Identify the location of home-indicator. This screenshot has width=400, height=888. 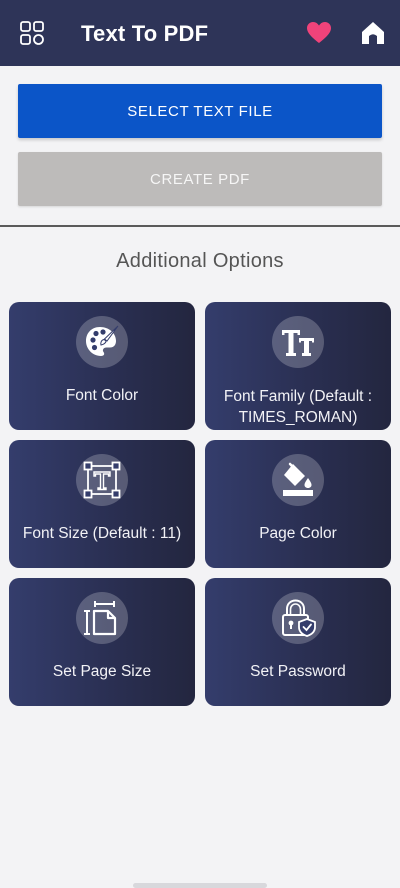
(200, 885).